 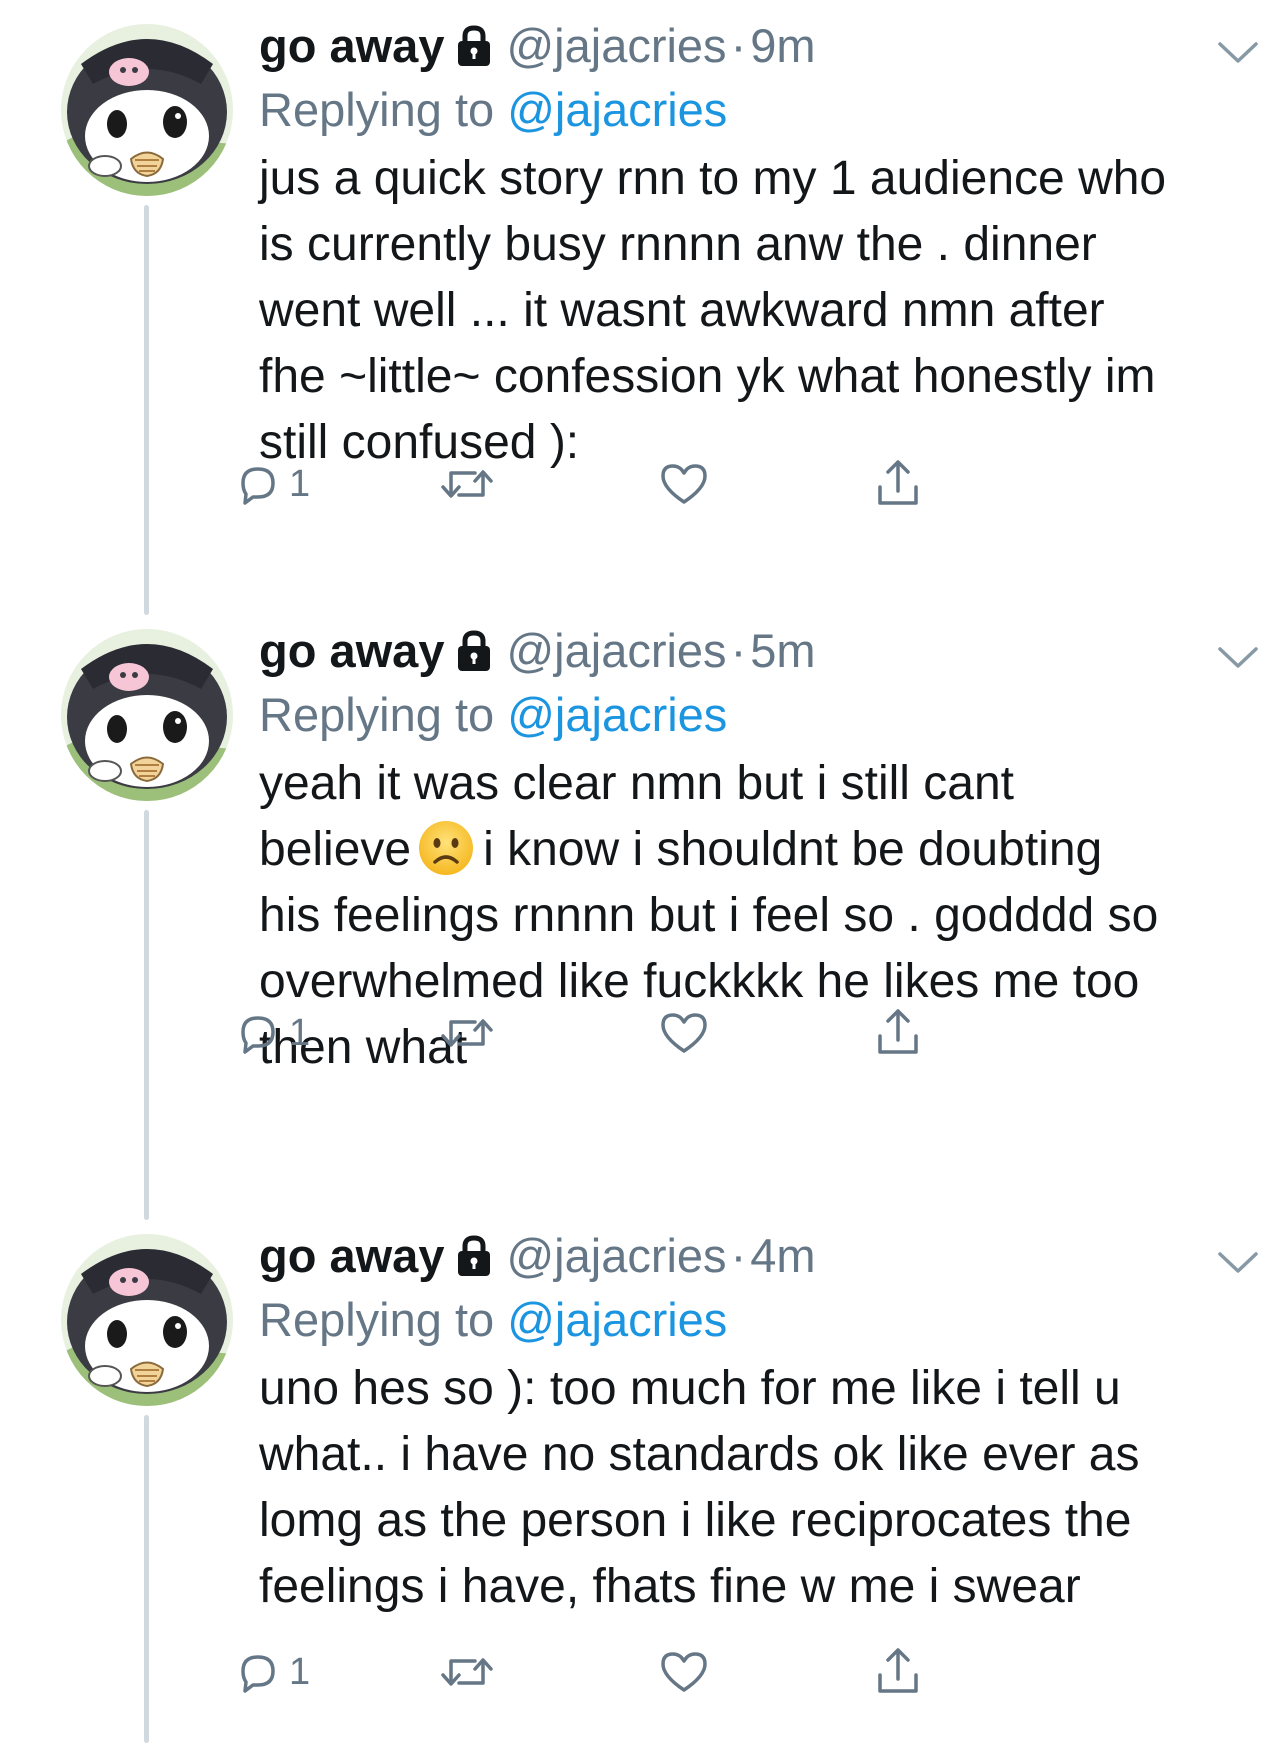 I want to click on tweet-header: go away @jajacries · 5m, so click(x=749, y=651).